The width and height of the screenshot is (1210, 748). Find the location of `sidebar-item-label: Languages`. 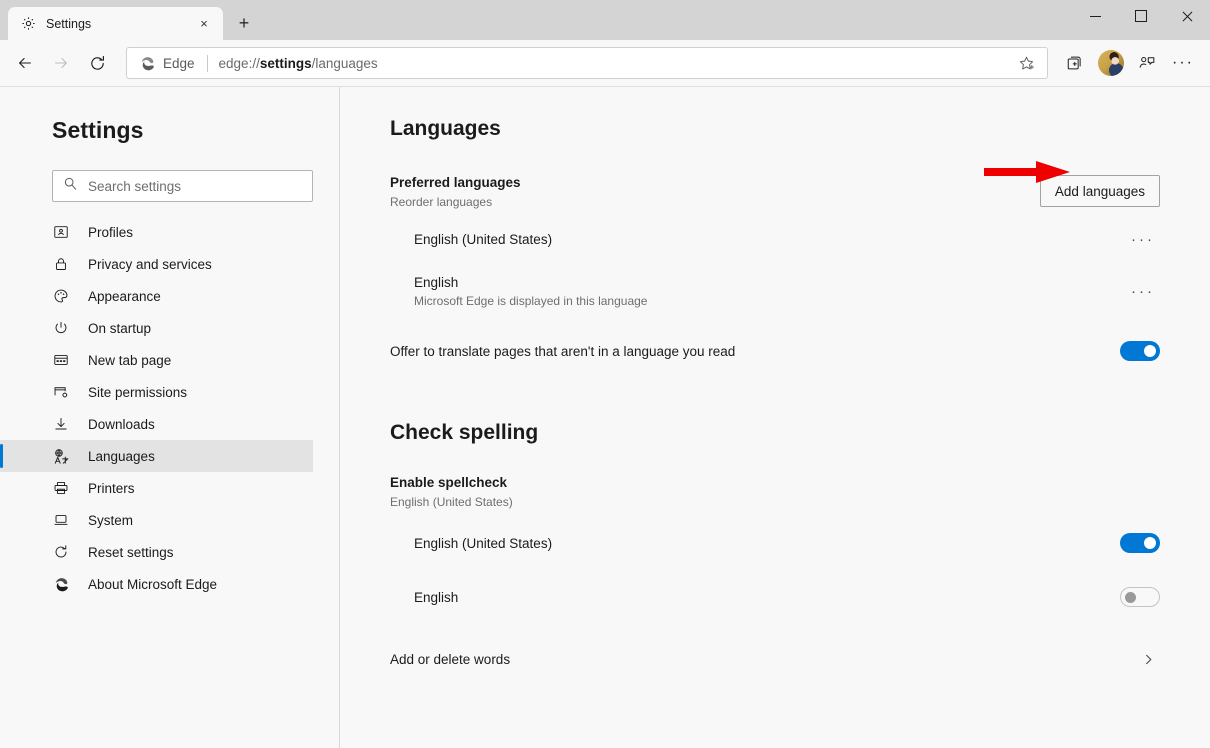

sidebar-item-label: Languages is located at coordinates (121, 456).